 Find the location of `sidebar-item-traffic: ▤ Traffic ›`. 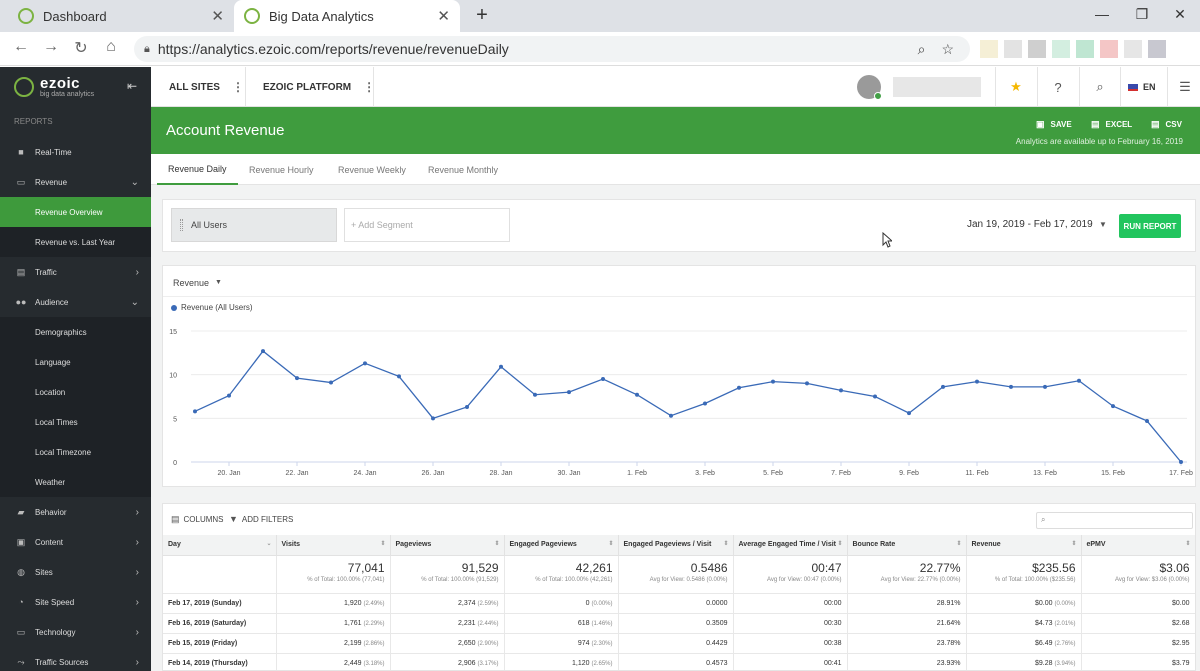

sidebar-item-traffic: ▤ Traffic › is located at coordinates (75, 272).